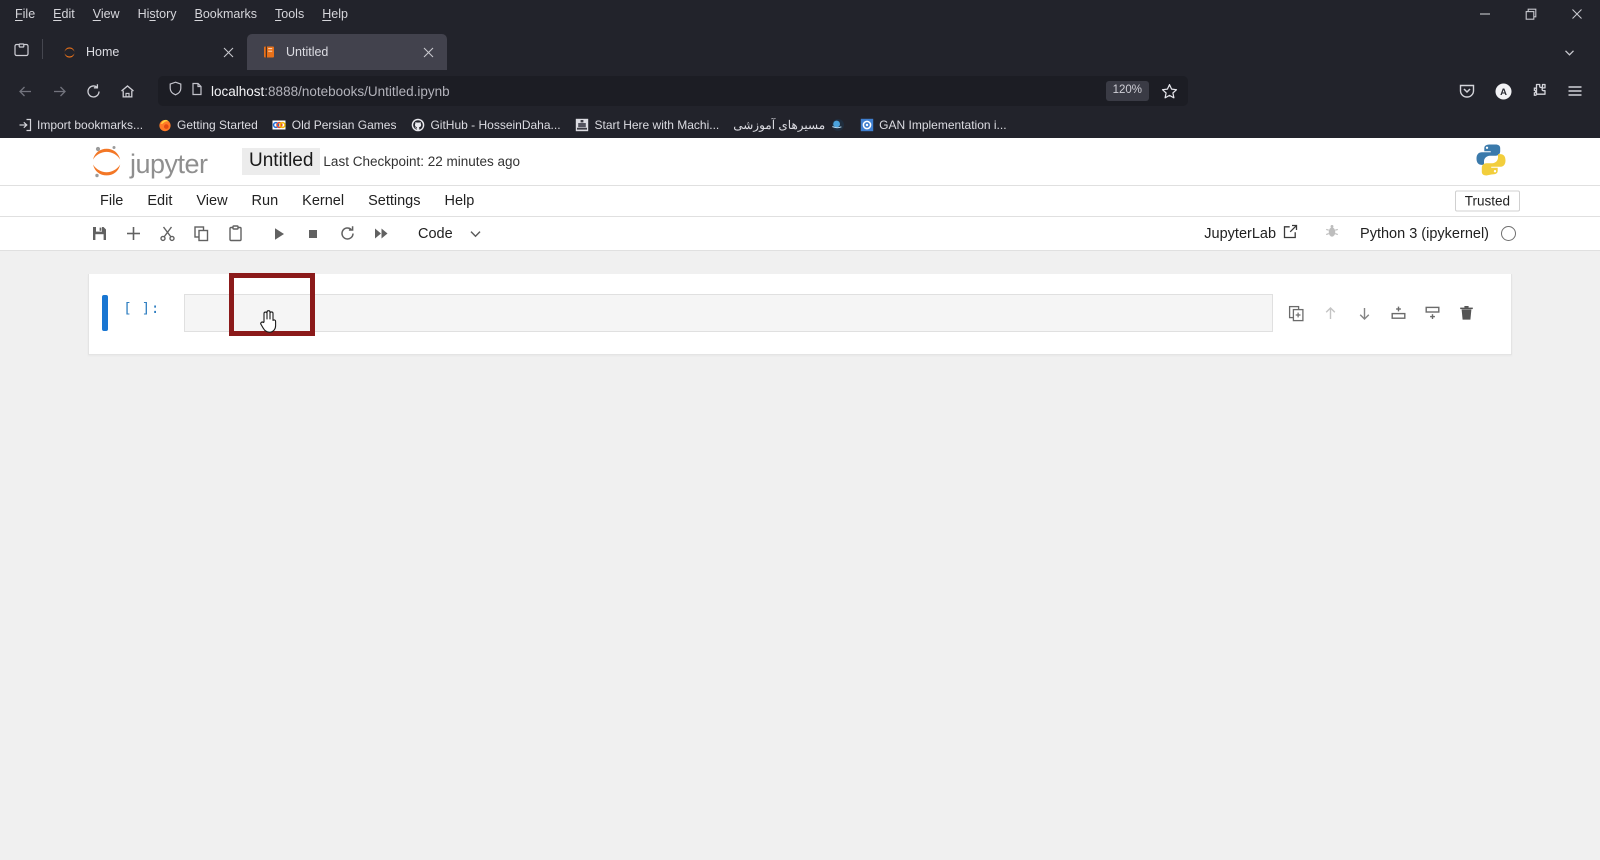 Image resolution: width=1600 pixels, height=860 pixels. What do you see at coordinates (1577, 14) in the screenshot?
I see `close-icon` at bounding box center [1577, 14].